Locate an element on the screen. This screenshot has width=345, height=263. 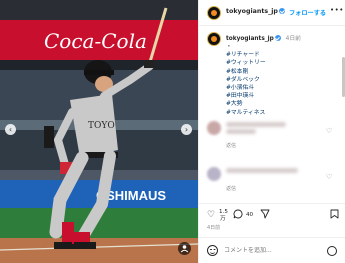
more-options-icon: ••• is located at coordinates (337, 10).